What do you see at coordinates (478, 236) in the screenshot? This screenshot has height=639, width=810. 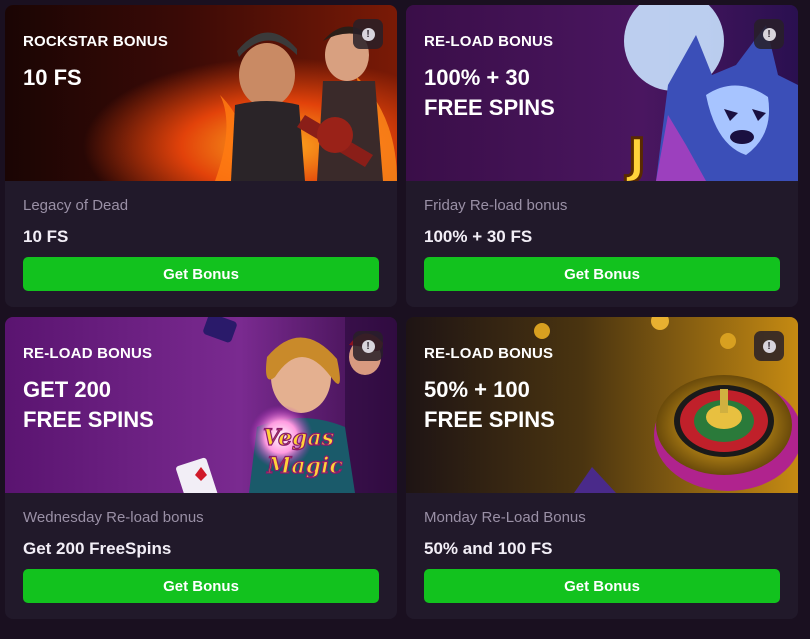 I see `offer-text: 100% + 30 FS` at bounding box center [478, 236].